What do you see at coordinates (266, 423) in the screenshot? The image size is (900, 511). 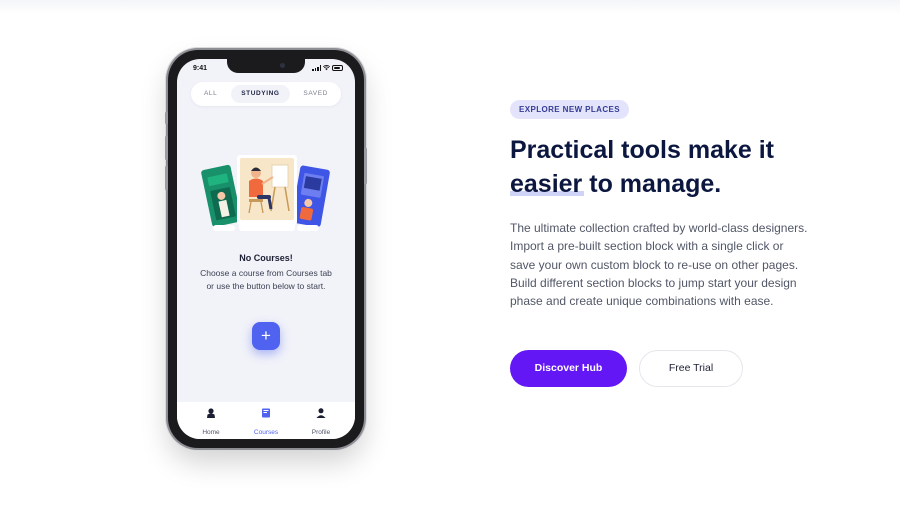 I see `nav-courses: Courses` at bounding box center [266, 423].